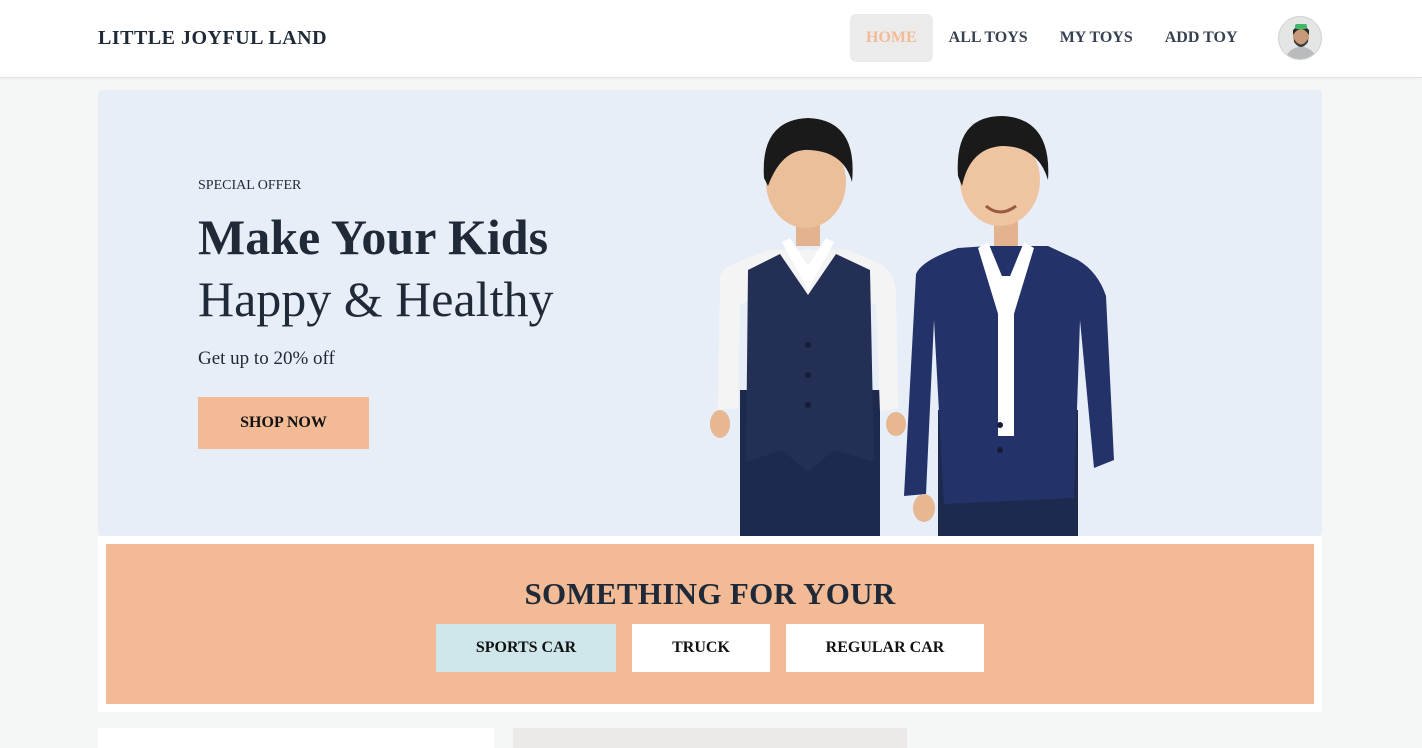 The height and width of the screenshot is (748, 1422). What do you see at coordinates (373, 237) in the screenshot?
I see `hero-title: Make Your Kids` at bounding box center [373, 237].